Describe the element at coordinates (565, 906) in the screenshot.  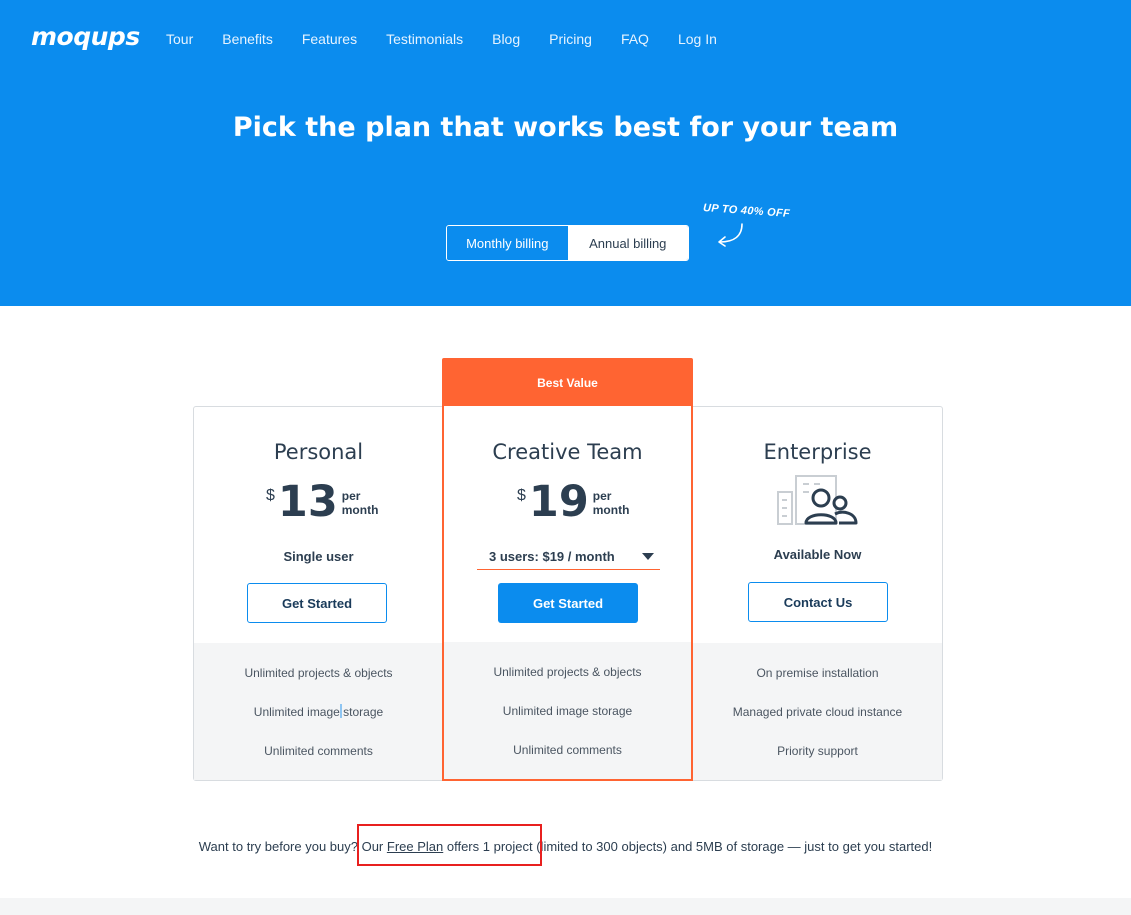
I see `bottom-section` at that location.